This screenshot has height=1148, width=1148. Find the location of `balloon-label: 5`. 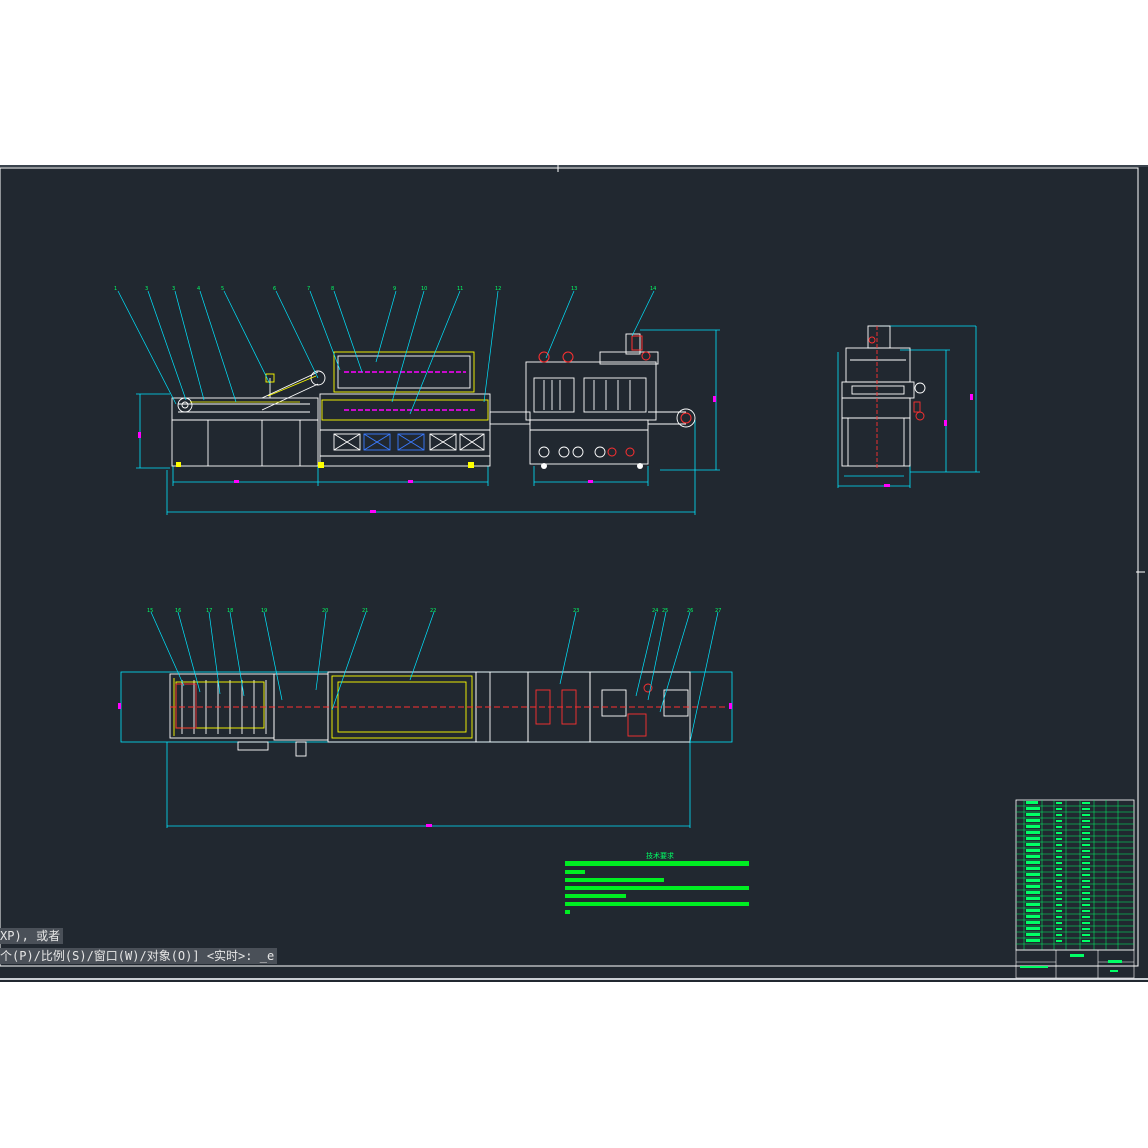

balloon-label: 5 is located at coordinates (222, 289).